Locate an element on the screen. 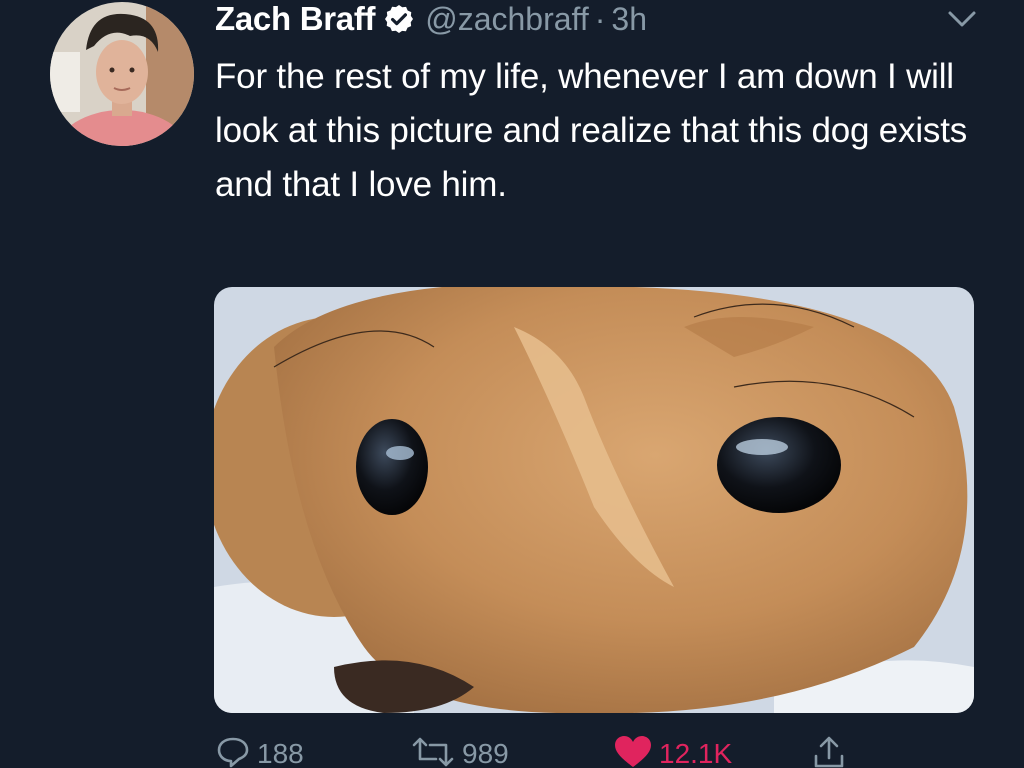 The height and width of the screenshot is (768, 1024). author-name: Zach Braff is located at coordinates (295, 19).